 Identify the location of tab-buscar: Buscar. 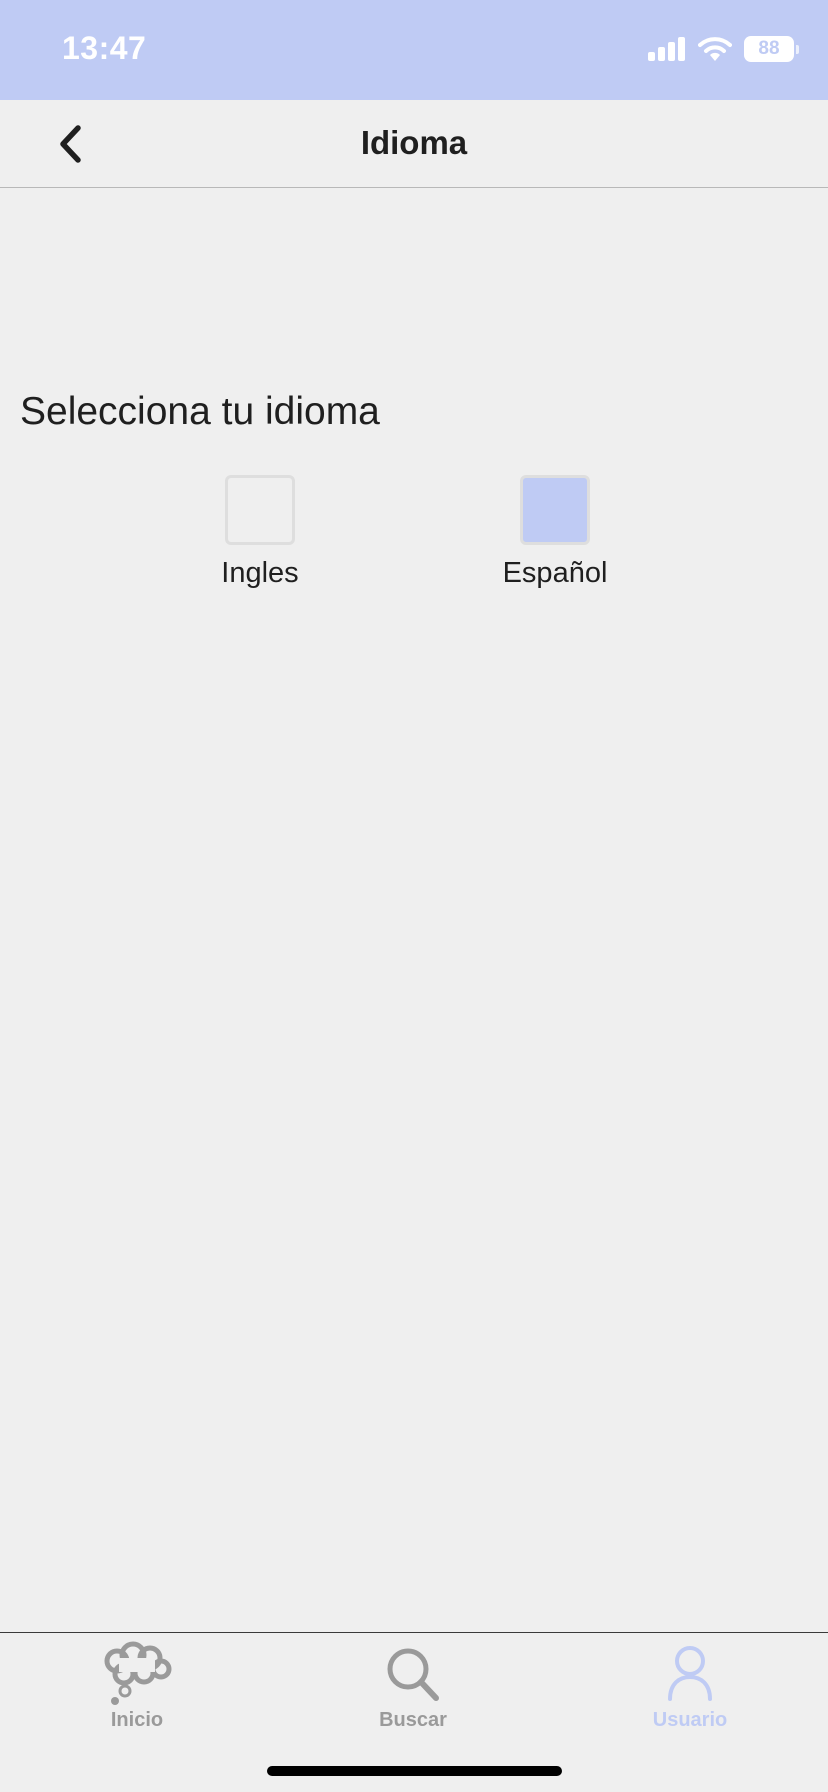
(413, 1686).